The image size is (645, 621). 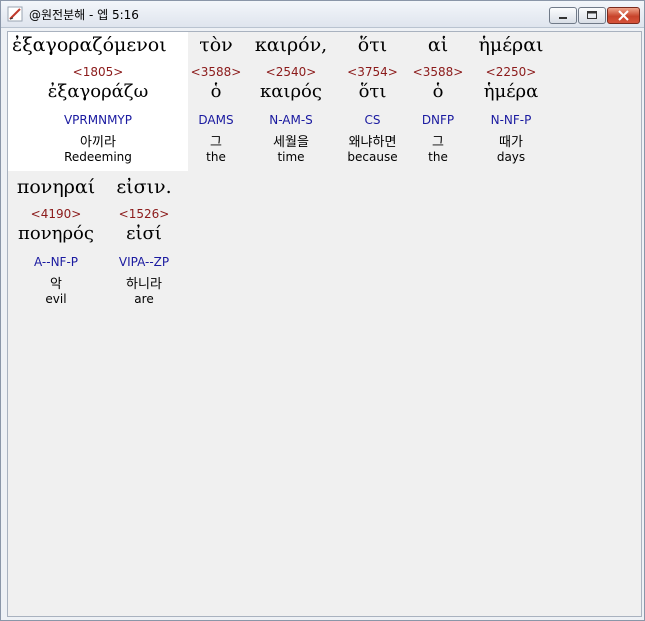 What do you see at coordinates (291, 120) in the screenshot?
I see `morphology-code: N-AM-S` at bounding box center [291, 120].